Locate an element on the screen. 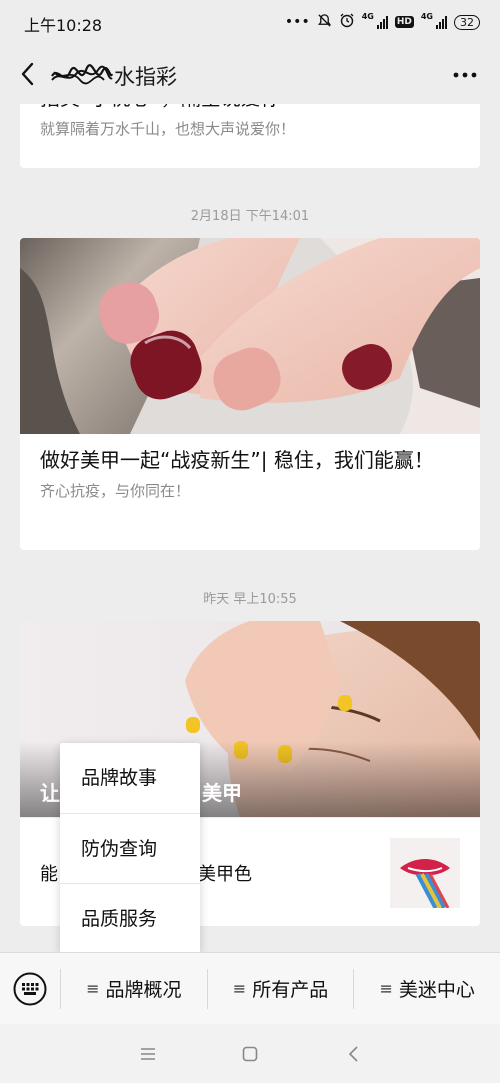 The image size is (500, 1083). article-title: 指尖“小桃心”，隔空说爱你 is located at coordinates (255, 109).